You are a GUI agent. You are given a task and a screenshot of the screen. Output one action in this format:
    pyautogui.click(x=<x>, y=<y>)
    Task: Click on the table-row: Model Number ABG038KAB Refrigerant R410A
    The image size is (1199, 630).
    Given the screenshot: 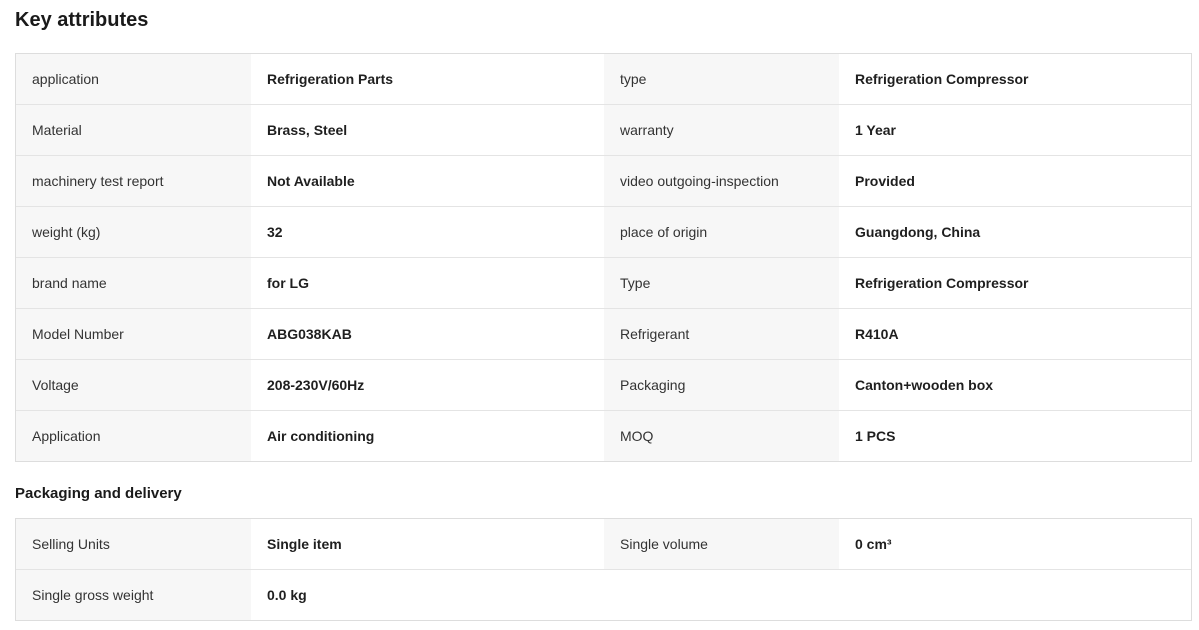 What is the action you would take?
    pyautogui.click(x=603, y=334)
    